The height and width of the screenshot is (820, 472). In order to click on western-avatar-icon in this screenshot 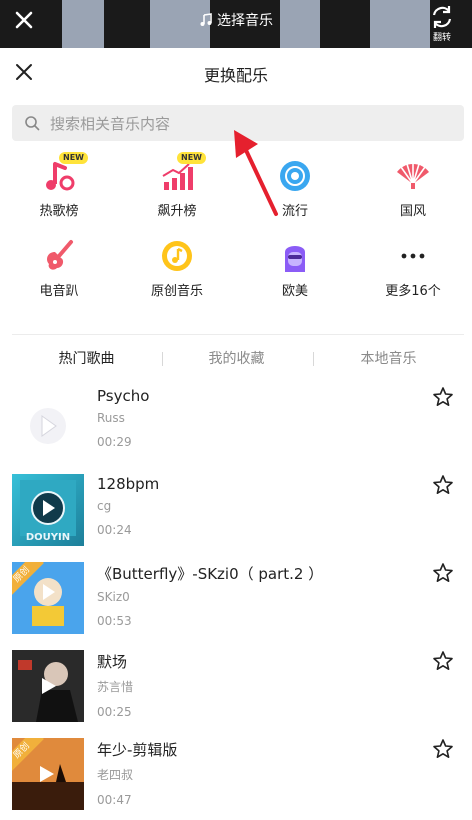, I will do `click(295, 259)`.